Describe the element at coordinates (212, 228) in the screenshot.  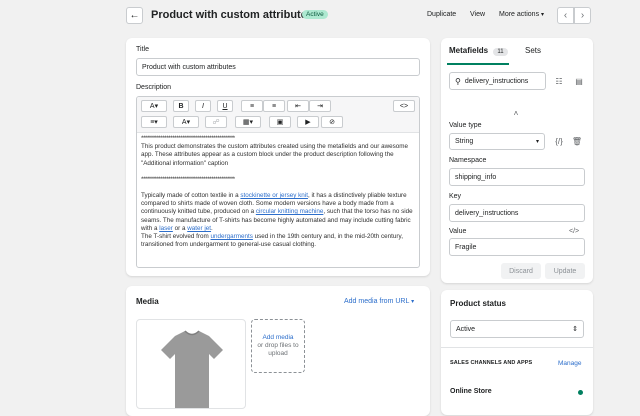
I see `body-text: .` at that location.